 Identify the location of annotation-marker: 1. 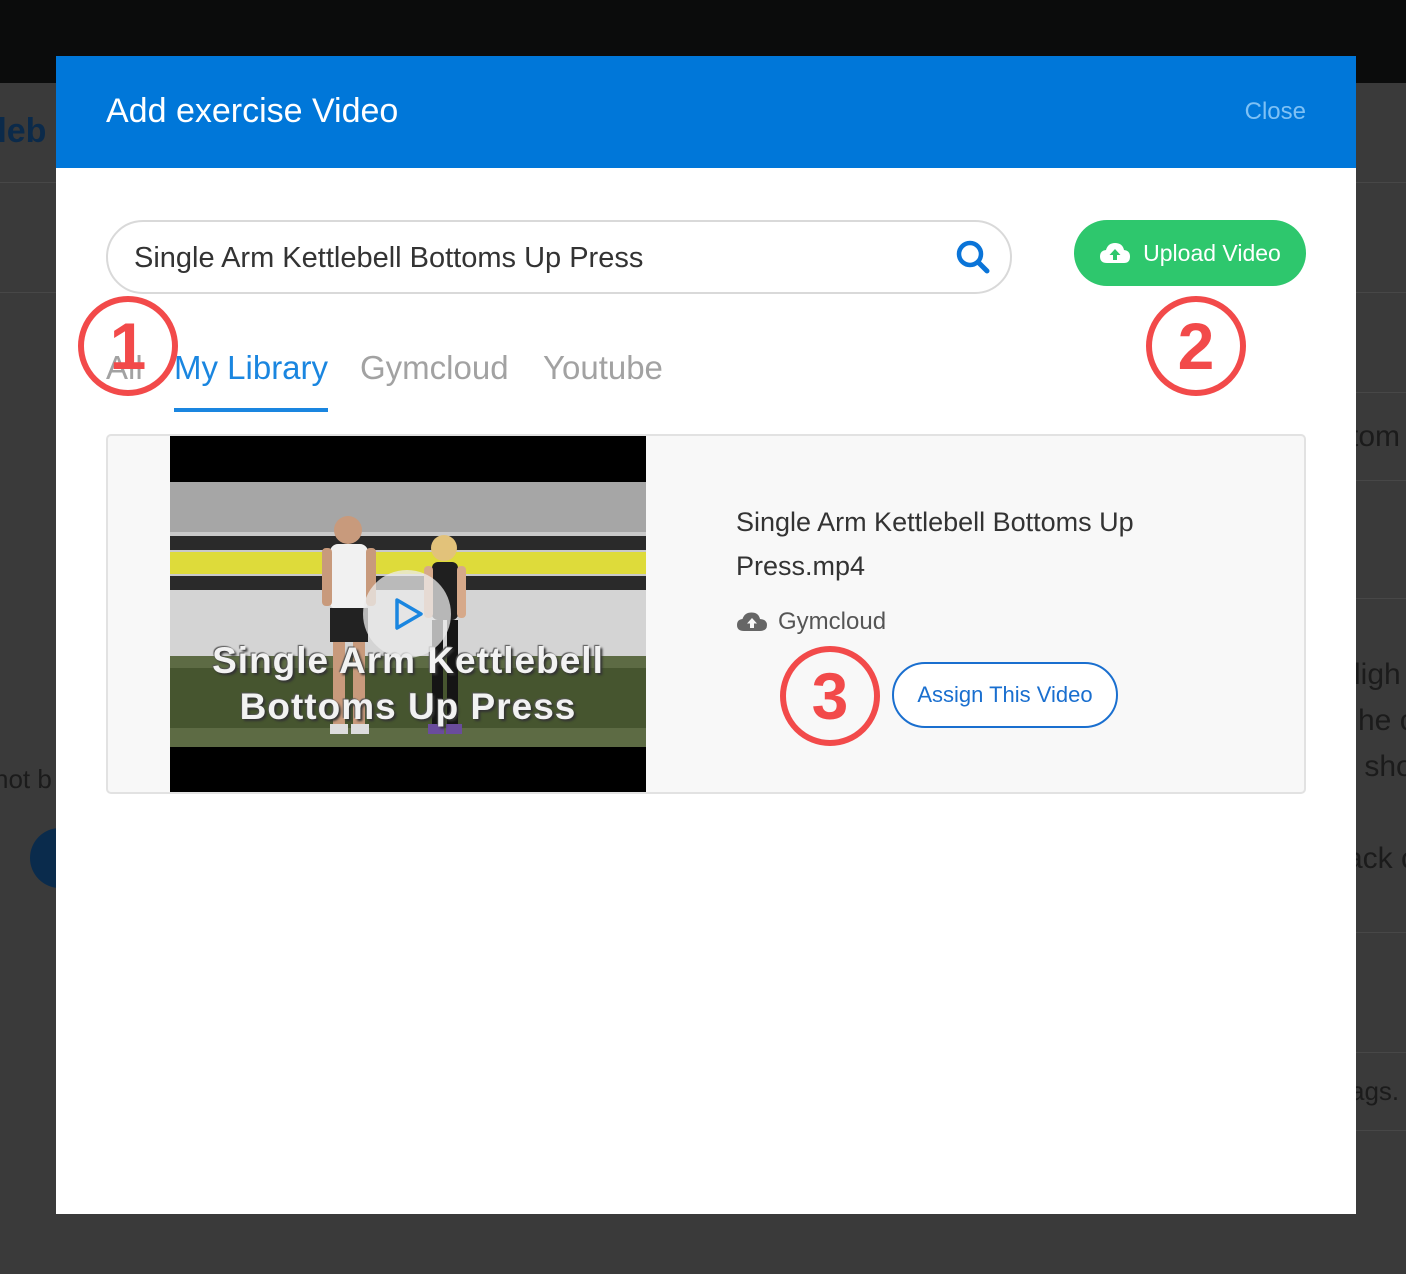
(128, 346).